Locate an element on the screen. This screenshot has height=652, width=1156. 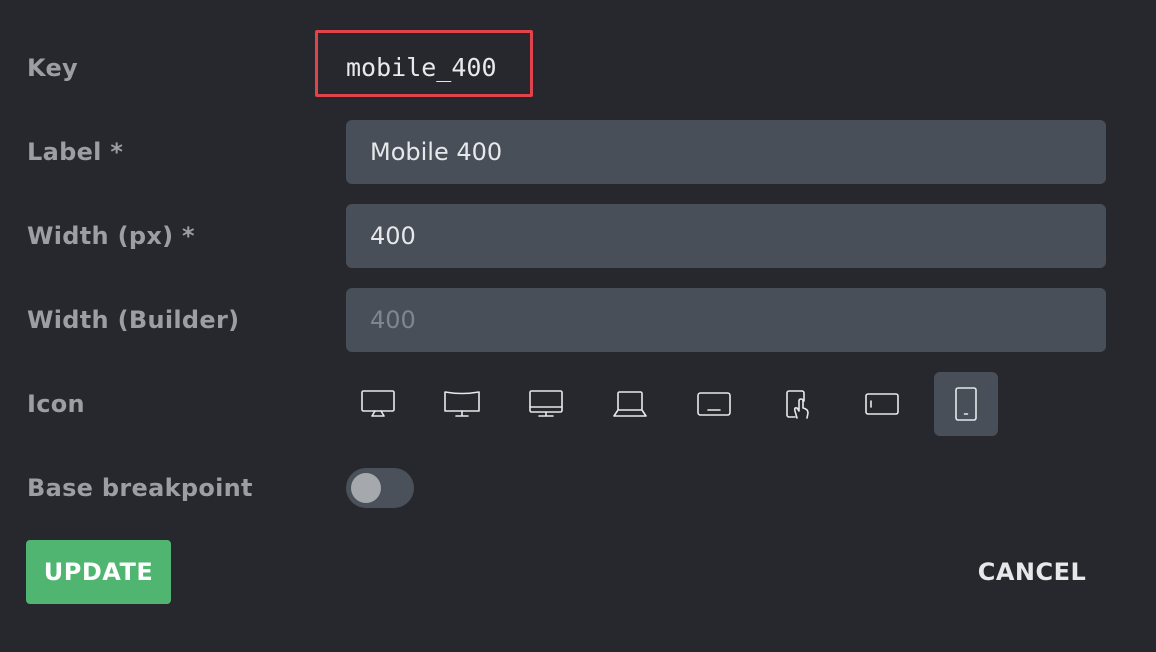
mobile-landscape-icon is located at coordinates (882, 404).